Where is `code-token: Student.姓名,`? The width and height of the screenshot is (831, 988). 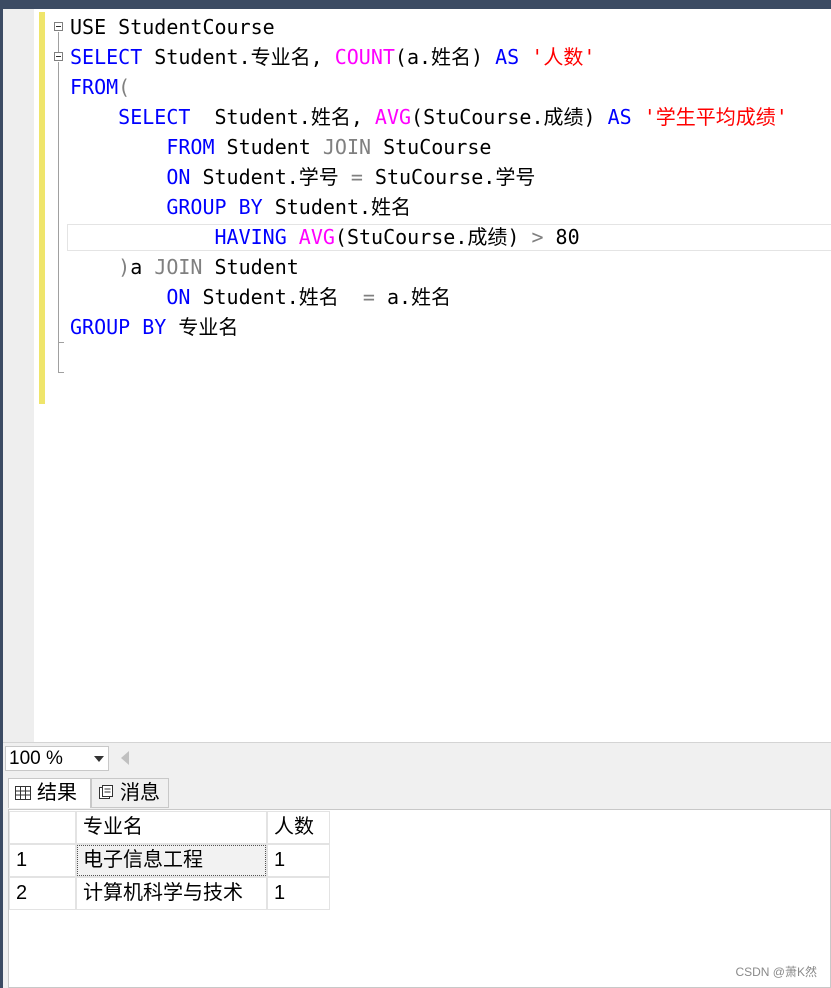
code-token: Student.姓名, is located at coordinates (282, 117).